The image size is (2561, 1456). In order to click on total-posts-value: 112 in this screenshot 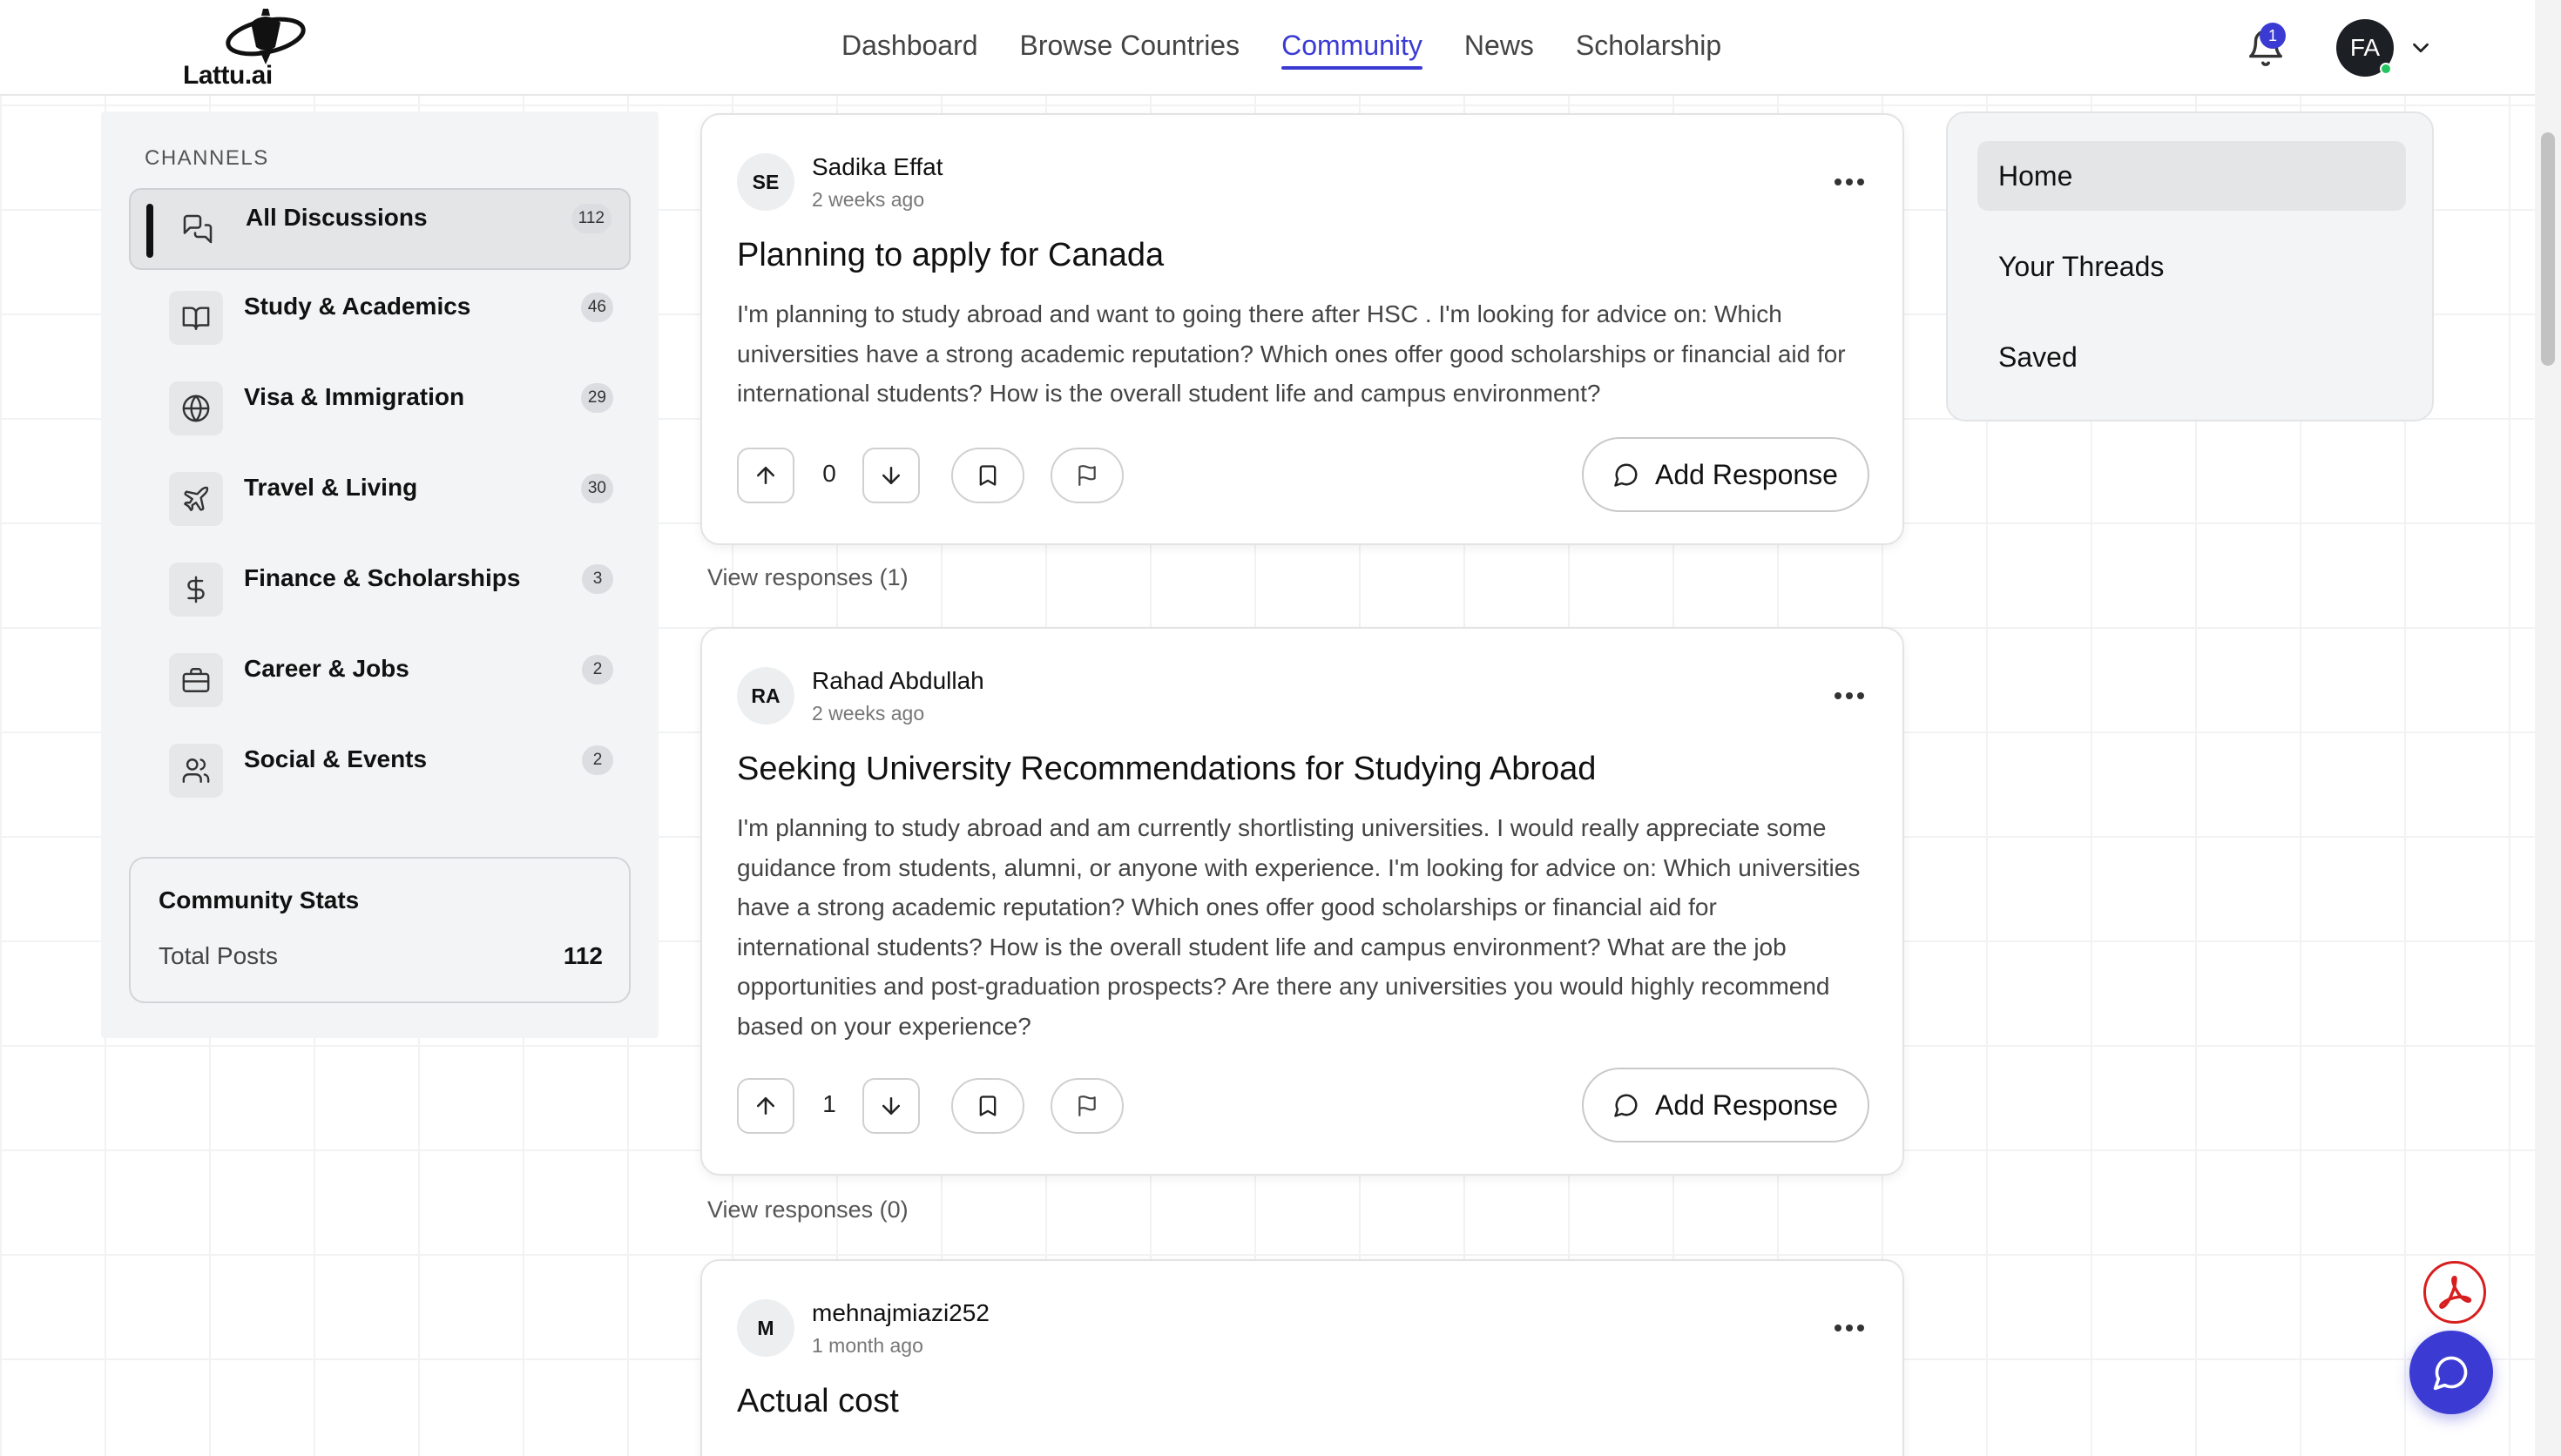, I will do `click(583, 955)`.